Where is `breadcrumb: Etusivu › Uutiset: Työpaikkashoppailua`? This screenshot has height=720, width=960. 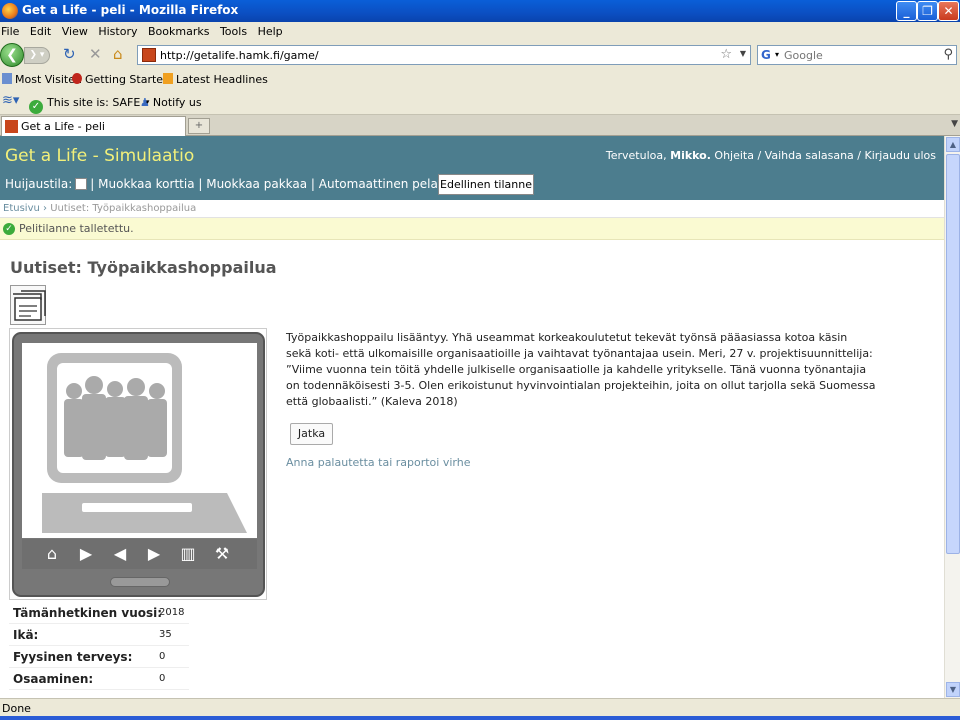
breadcrumb: Etusivu › Uutiset: Työpaikkashoppailua is located at coordinates (472, 209).